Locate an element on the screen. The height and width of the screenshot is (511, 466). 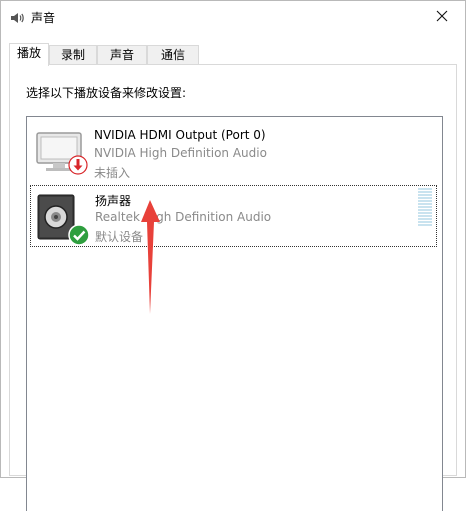
device-description: Realtek High Definition Audio is located at coordinates (183, 217).